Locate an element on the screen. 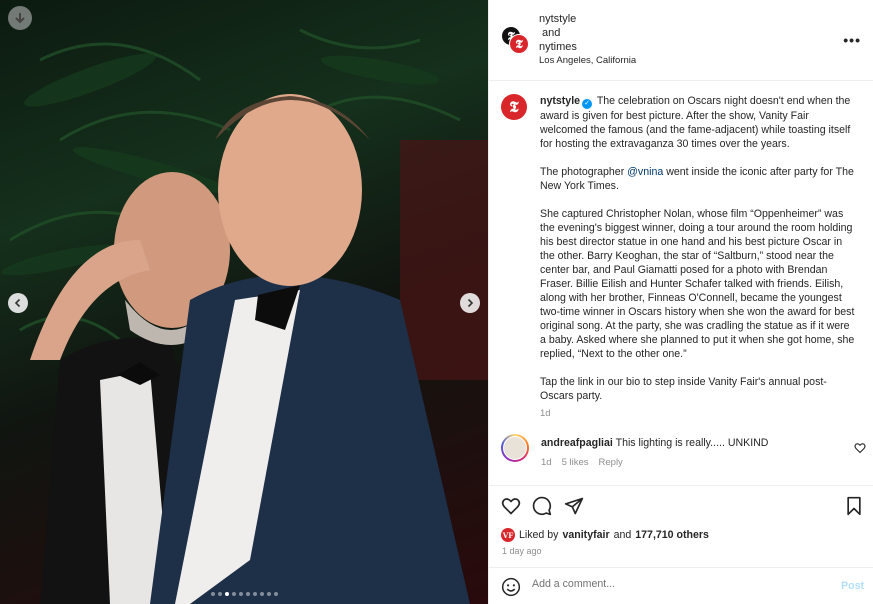  chevron-left-icon is located at coordinates (17, 303).